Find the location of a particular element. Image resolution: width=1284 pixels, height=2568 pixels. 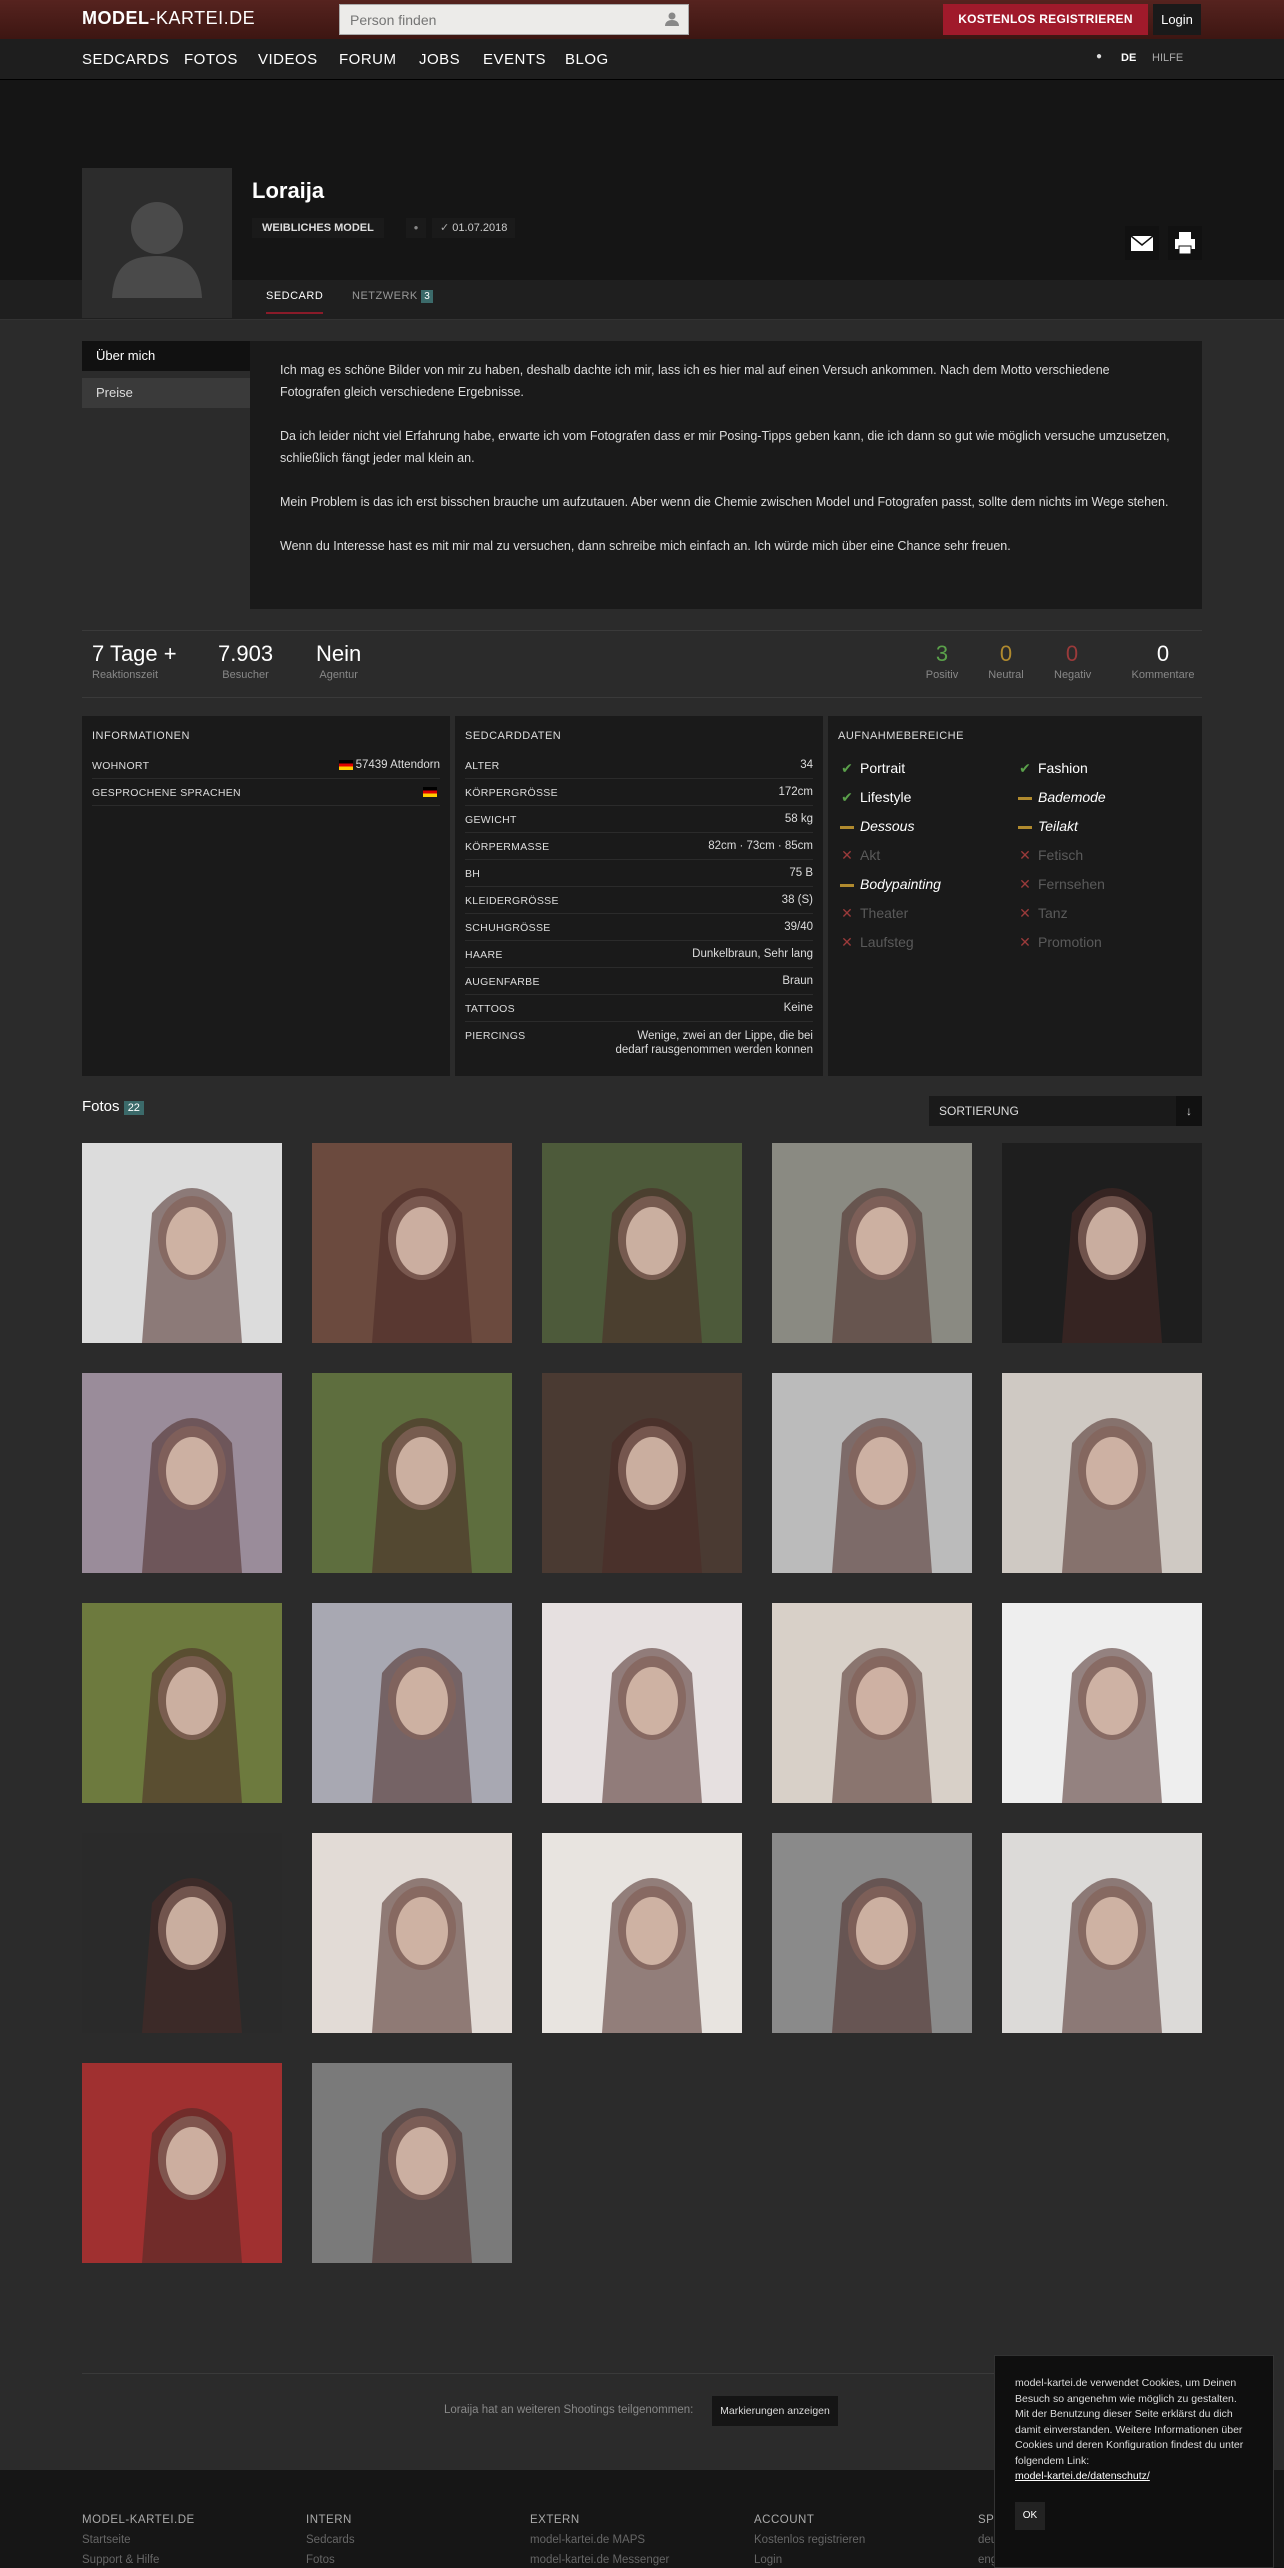

sort-select: SORTIERUNG ↓ is located at coordinates (1065, 1111).